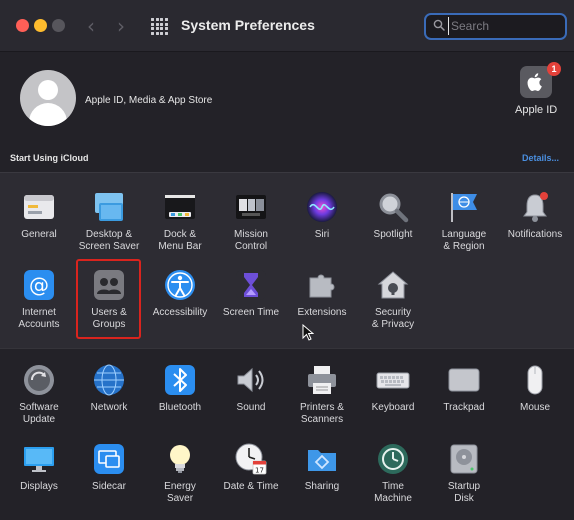 The height and width of the screenshot is (520, 574). What do you see at coordinates (39, 234) in the screenshot?
I see `pref-label: General` at bounding box center [39, 234].